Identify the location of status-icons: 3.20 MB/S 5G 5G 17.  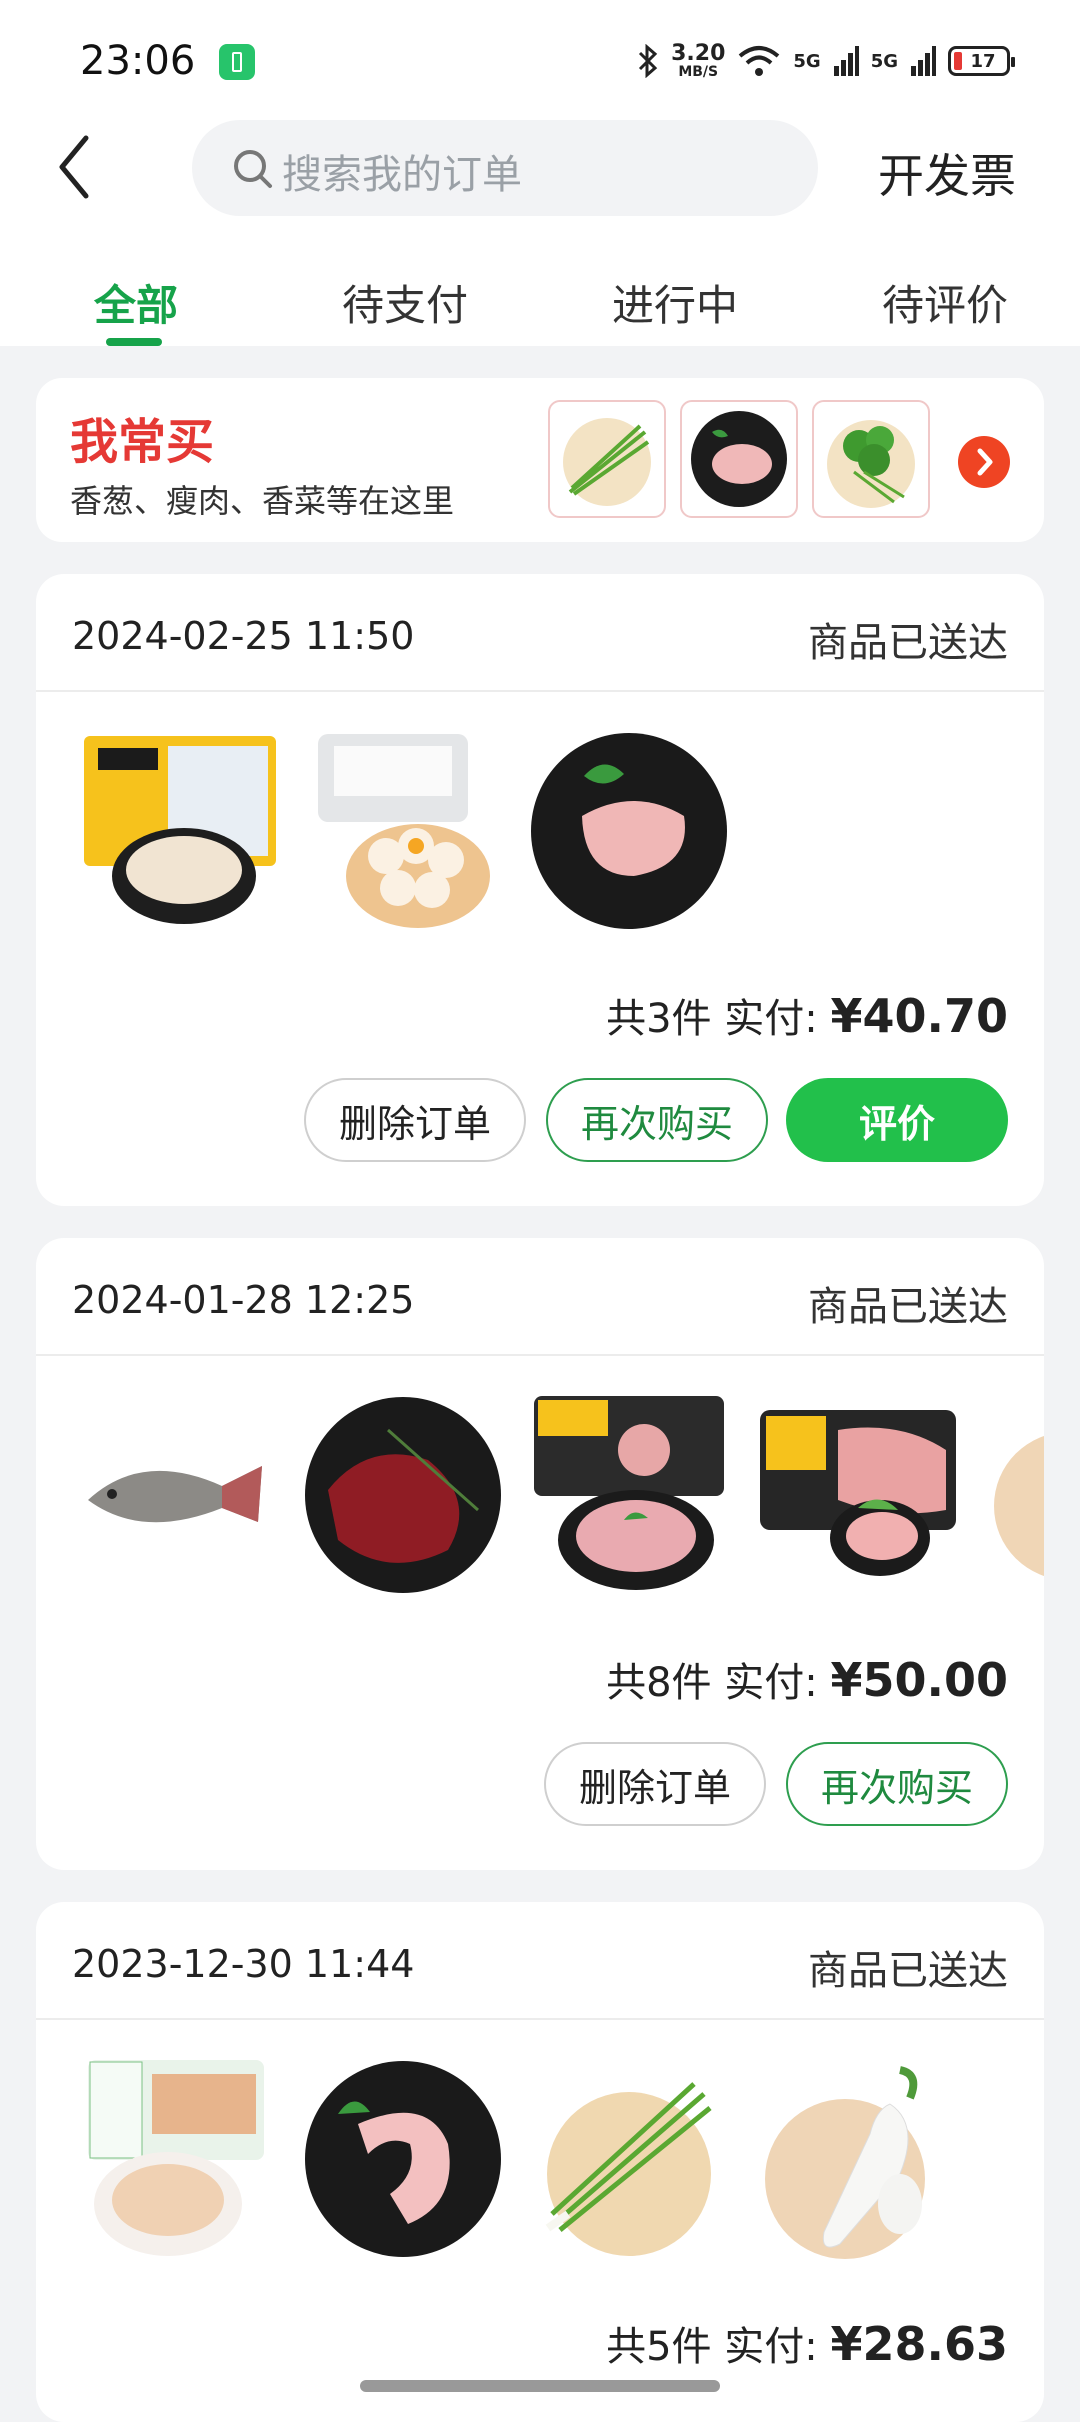
(826, 61).